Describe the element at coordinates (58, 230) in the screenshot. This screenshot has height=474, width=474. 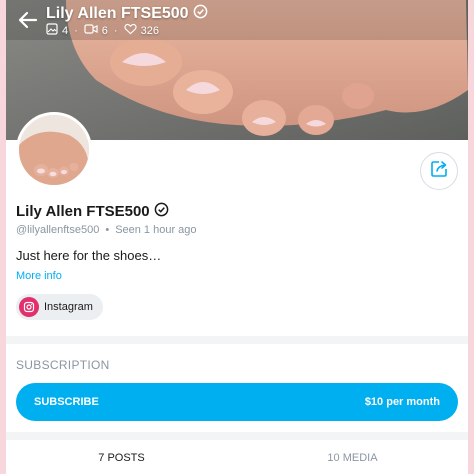
I see `profile-handle: @lilyallenftse500` at that location.